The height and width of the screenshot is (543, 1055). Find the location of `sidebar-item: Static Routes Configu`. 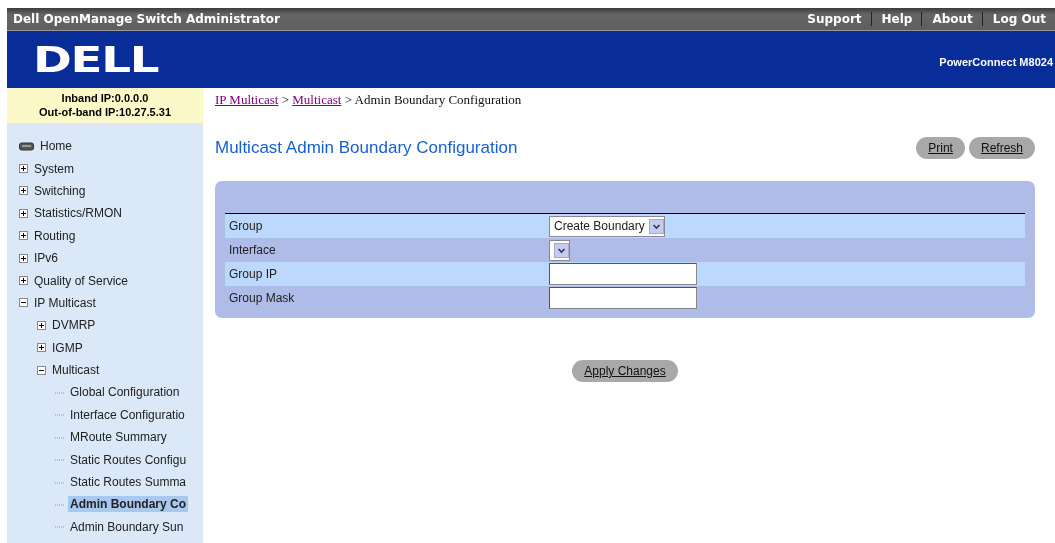

sidebar-item: Static Routes Configu is located at coordinates (128, 459).